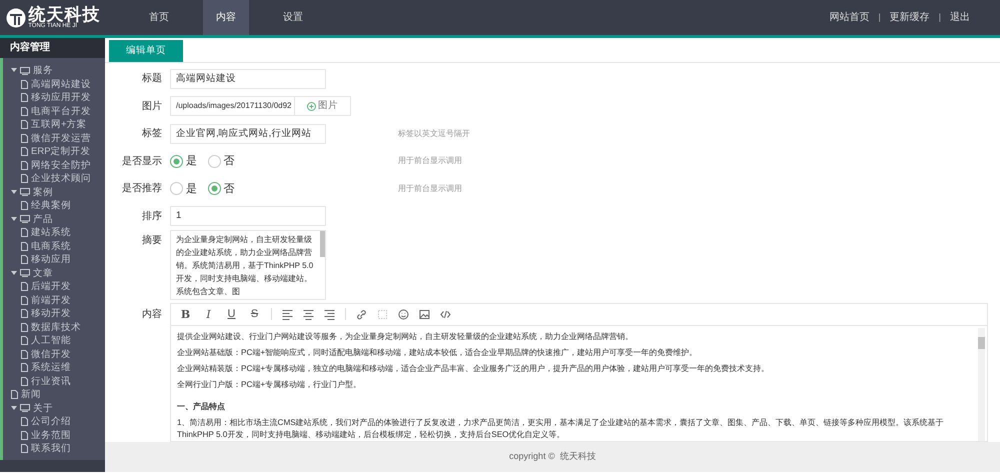  What do you see at coordinates (51, 367) in the screenshot?
I see `tree-item: 系统运维` at bounding box center [51, 367].